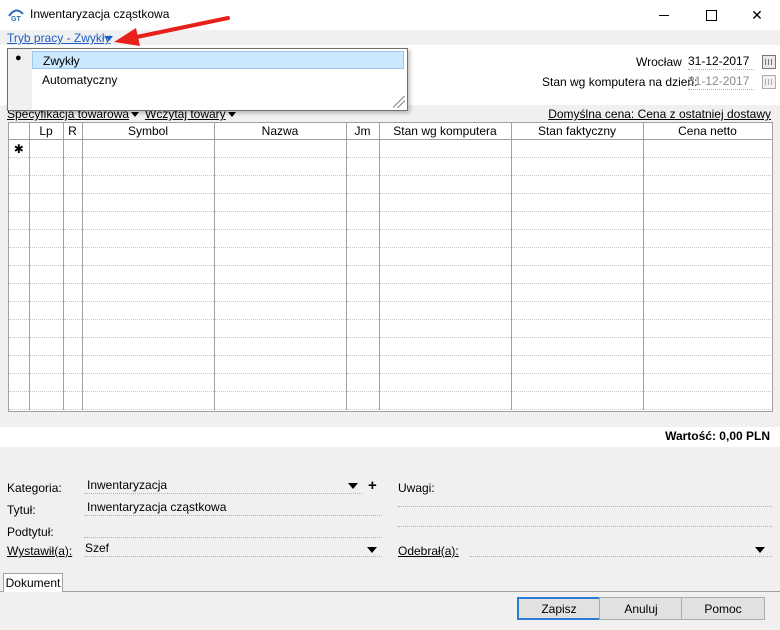 This screenshot has height=630, width=780. What do you see at coordinates (390, 148) in the screenshot?
I see `new-row: ✱` at bounding box center [390, 148].